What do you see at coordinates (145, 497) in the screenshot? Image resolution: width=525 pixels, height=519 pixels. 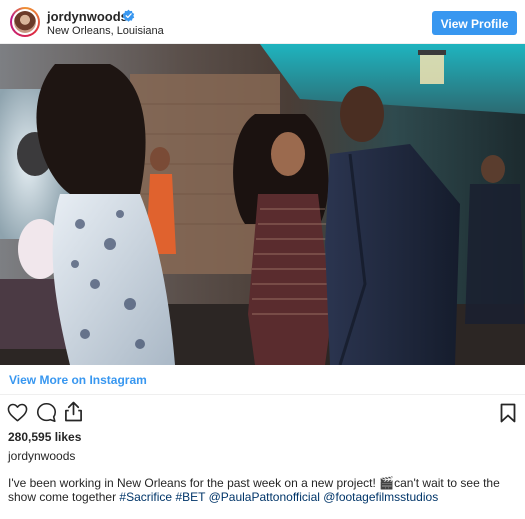 I see `hashtag-sacrifice: #Sacrifice` at bounding box center [145, 497].